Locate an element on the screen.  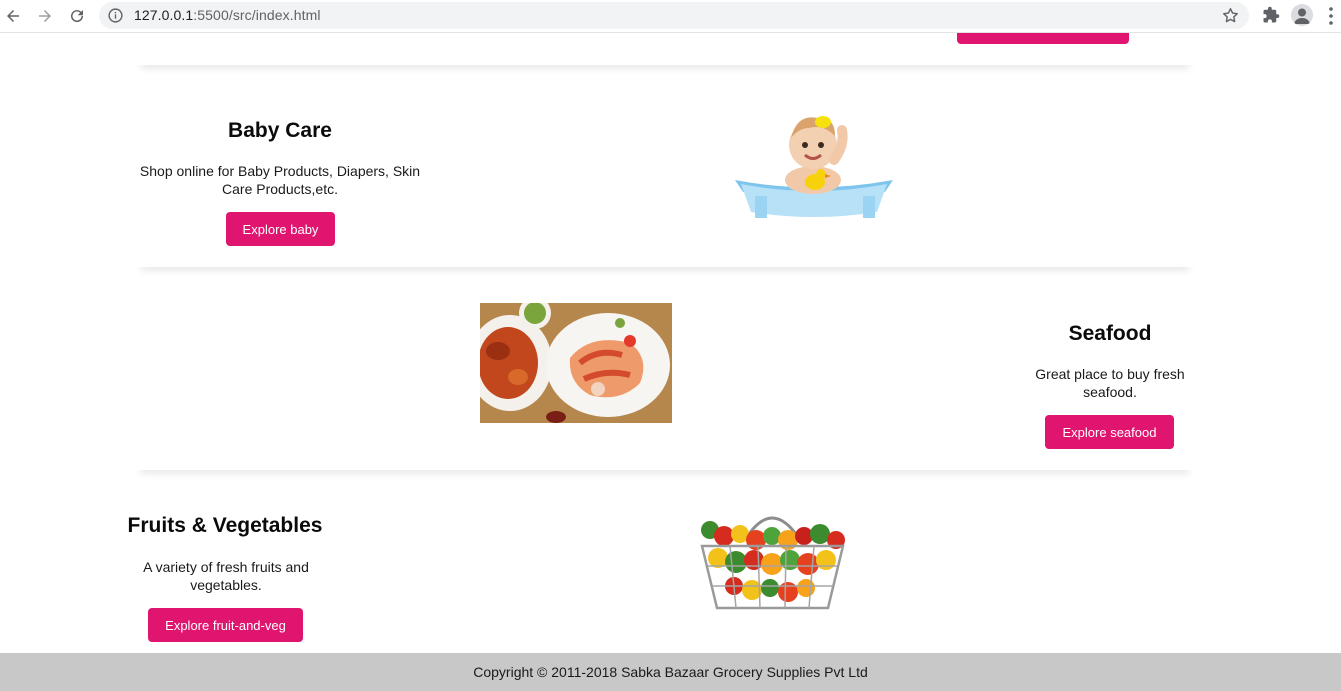
url-text: 127.0.0.1:5500/src/index.html is located at coordinates (227, 15).